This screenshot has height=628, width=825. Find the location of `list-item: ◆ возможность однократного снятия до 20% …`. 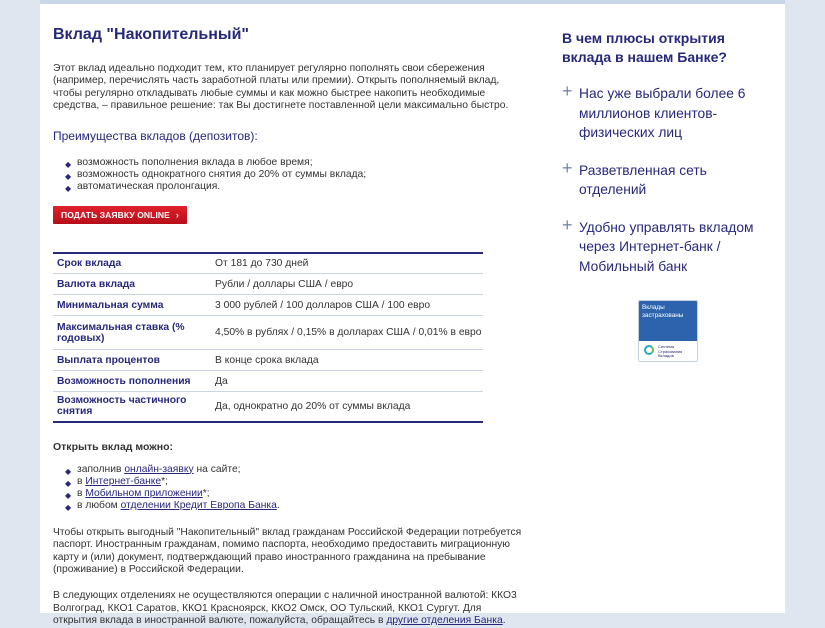

list-item: ◆ возможность однократного снятия до 20% … is located at coordinates (296, 175).